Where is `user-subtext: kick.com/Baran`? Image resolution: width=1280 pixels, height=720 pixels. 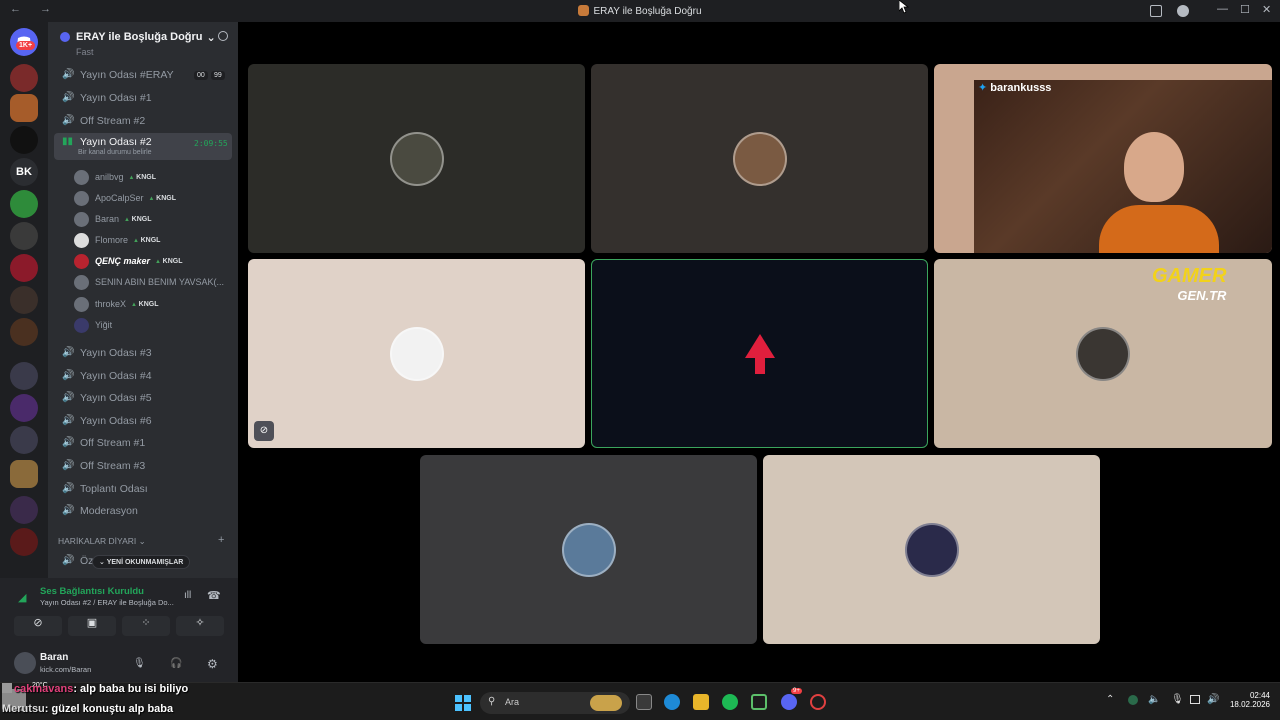 user-subtext: kick.com/Baran is located at coordinates (66, 669).